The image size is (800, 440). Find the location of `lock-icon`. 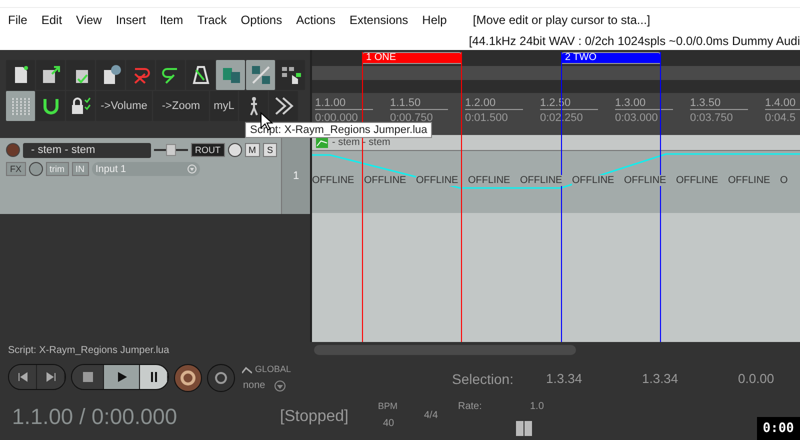

lock-icon is located at coordinates (81, 106).